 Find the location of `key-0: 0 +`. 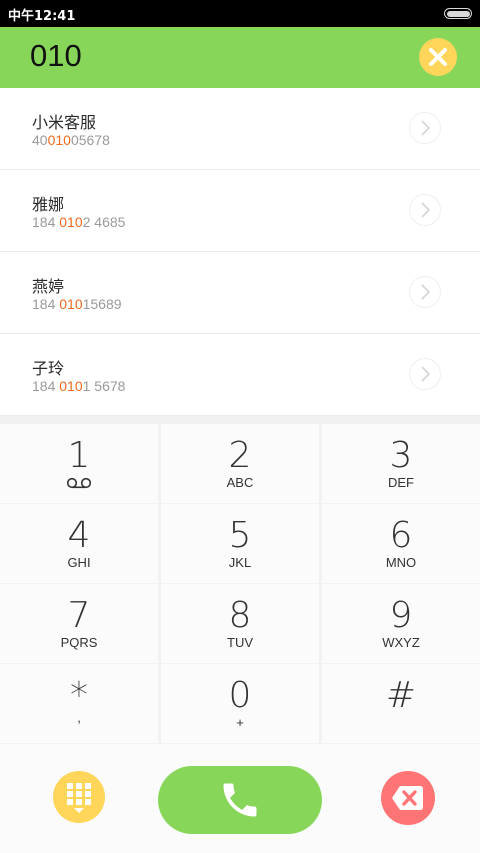

key-0: 0 + is located at coordinates (240, 703).